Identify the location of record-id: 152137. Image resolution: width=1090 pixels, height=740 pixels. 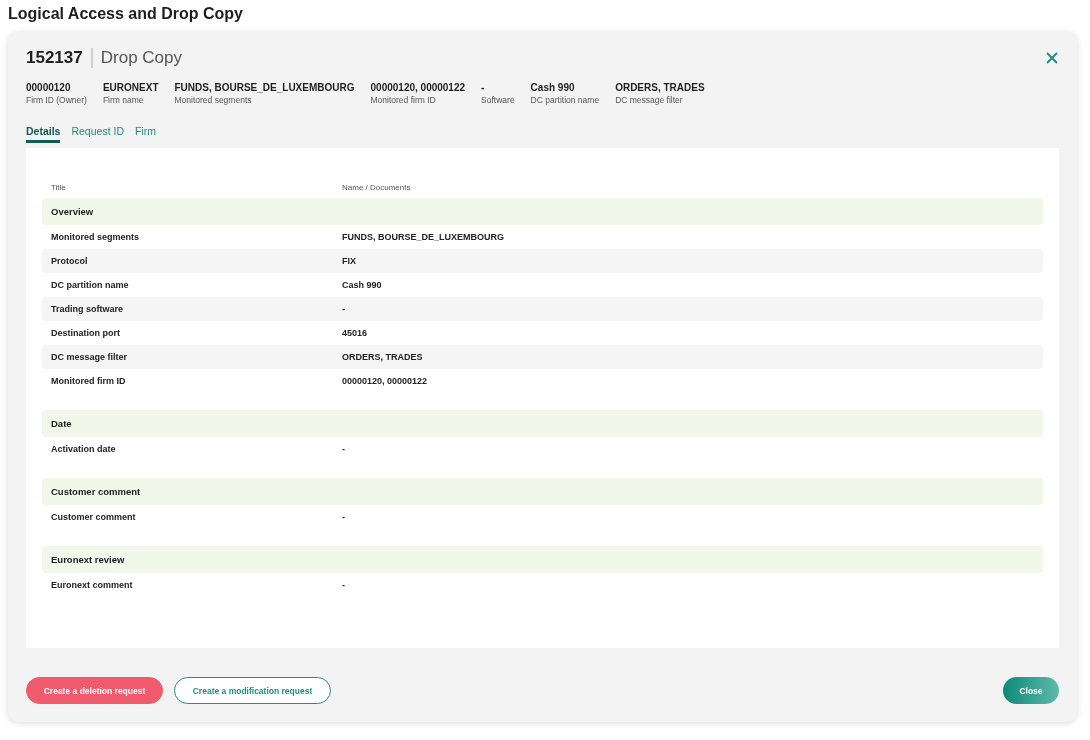
(54, 58).